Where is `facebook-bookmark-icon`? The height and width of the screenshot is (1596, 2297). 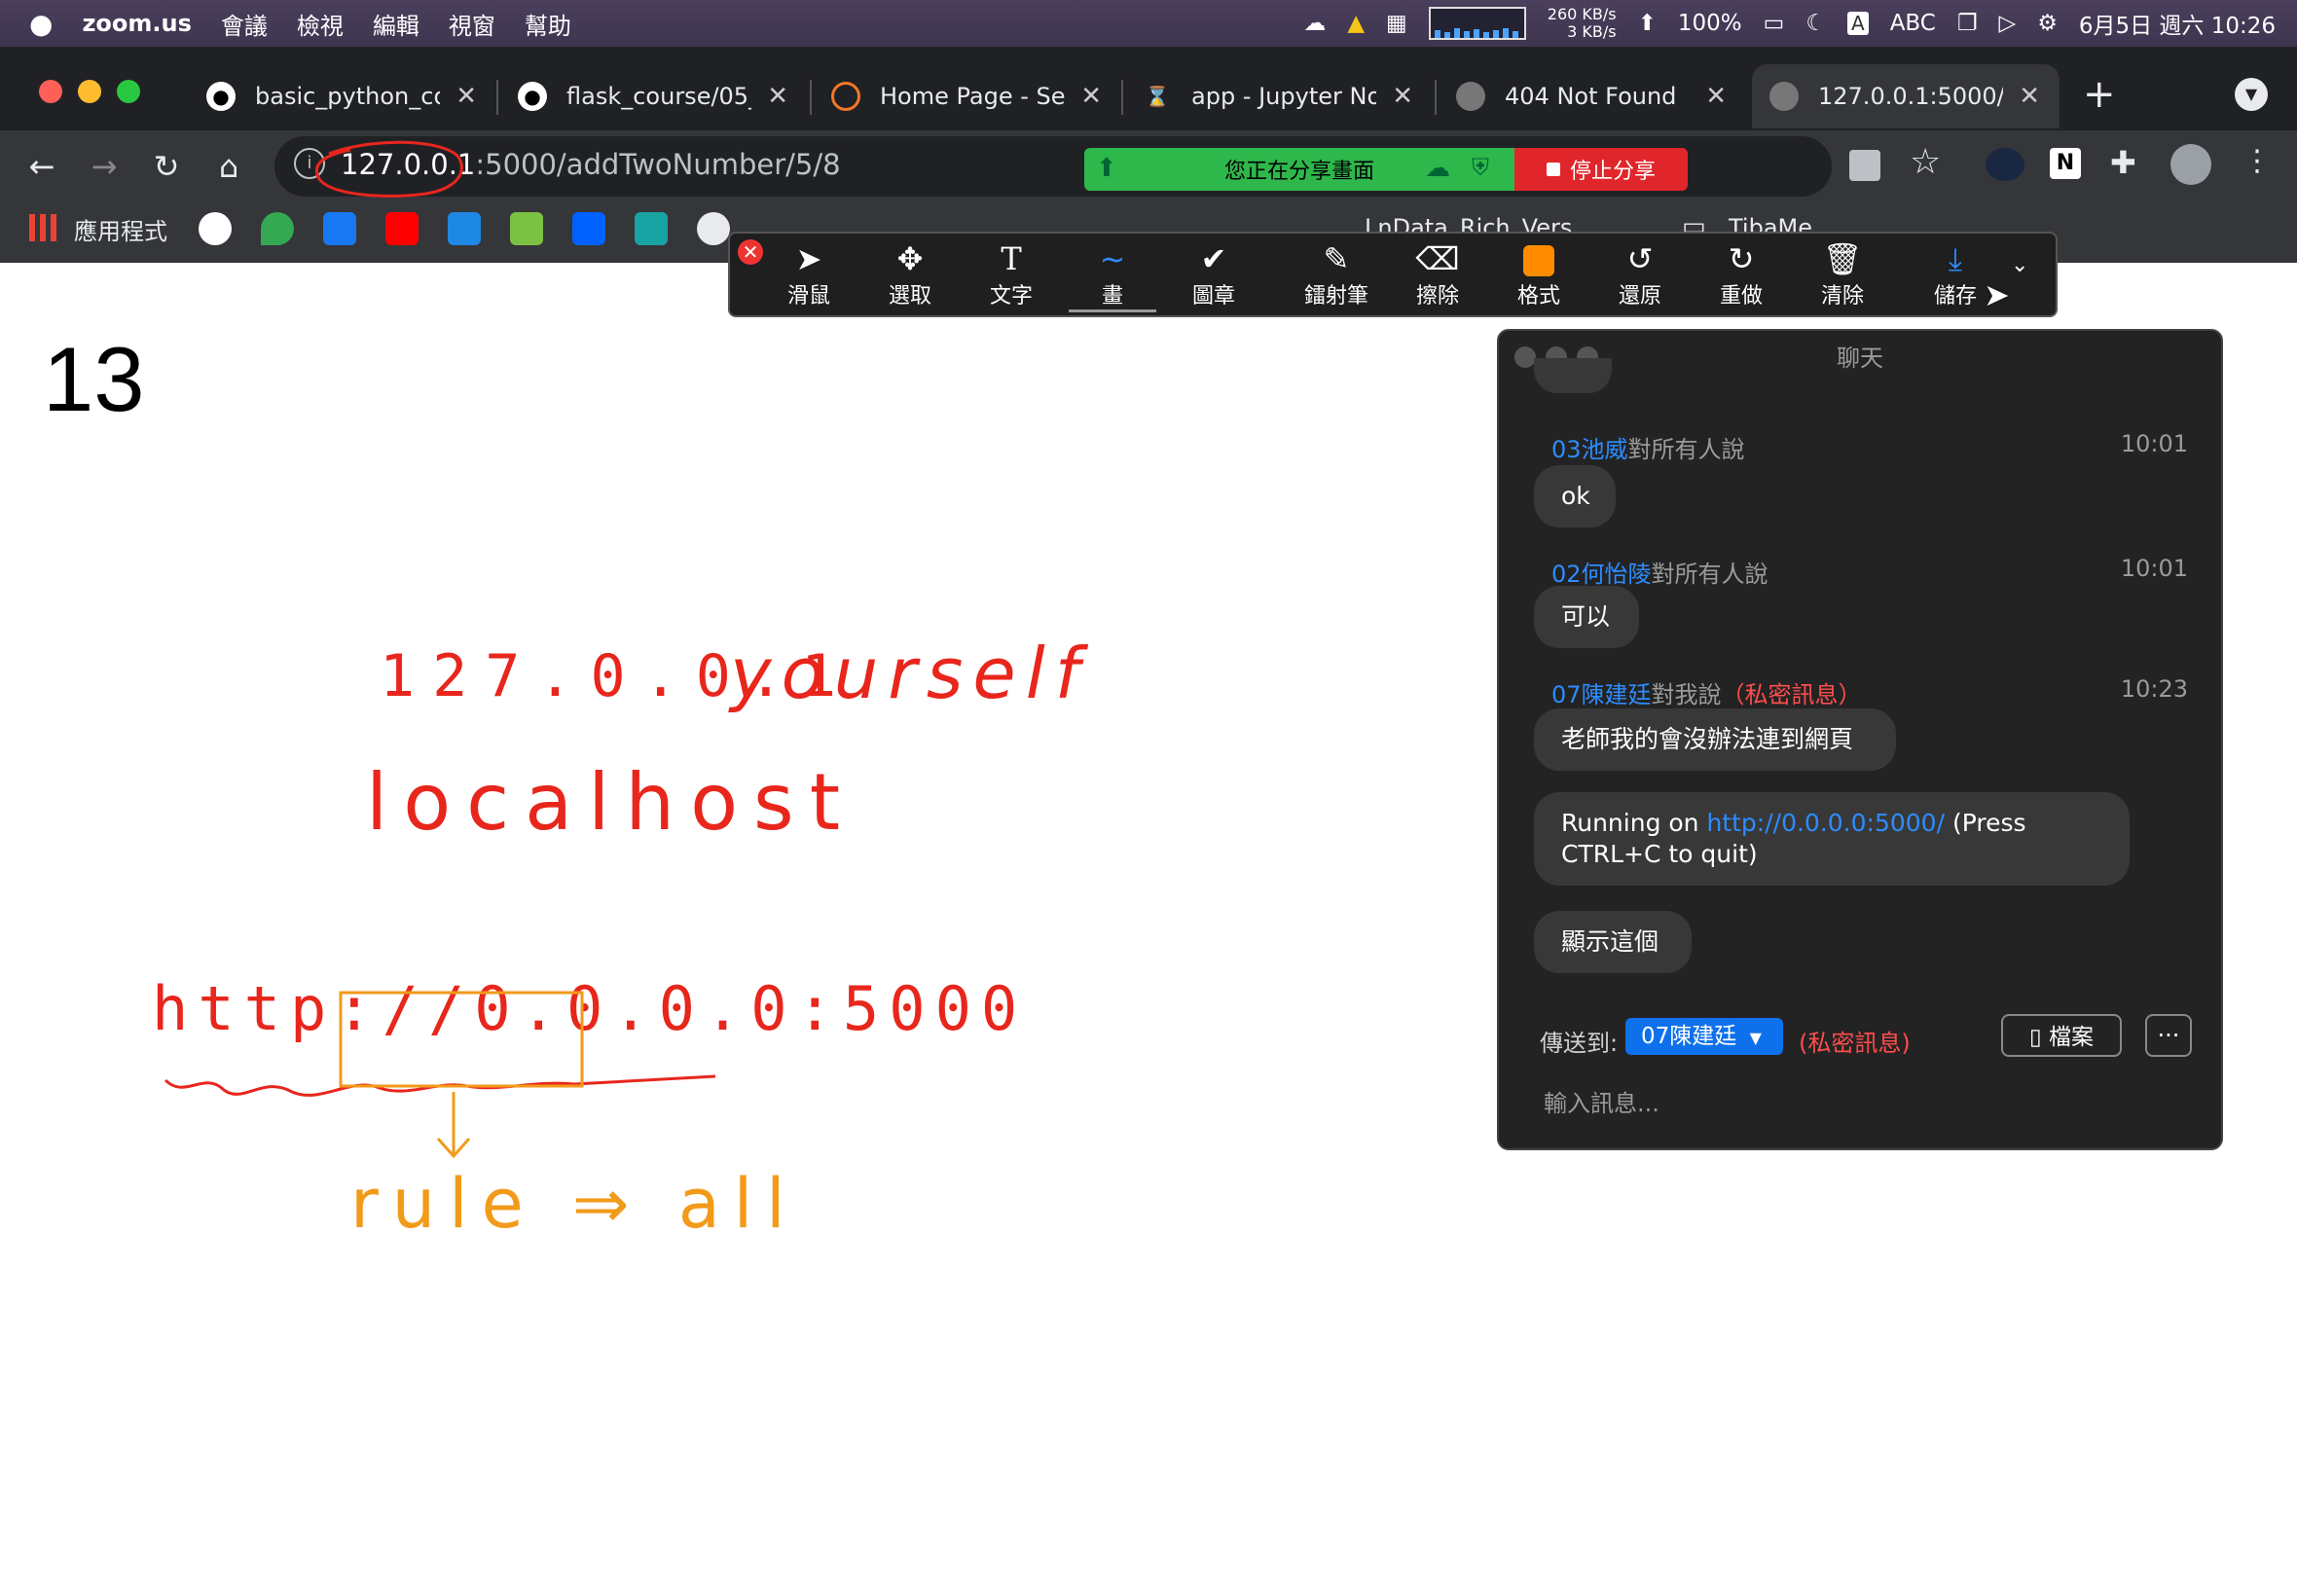
facebook-bookmark-icon is located at coordinates (339, 228).